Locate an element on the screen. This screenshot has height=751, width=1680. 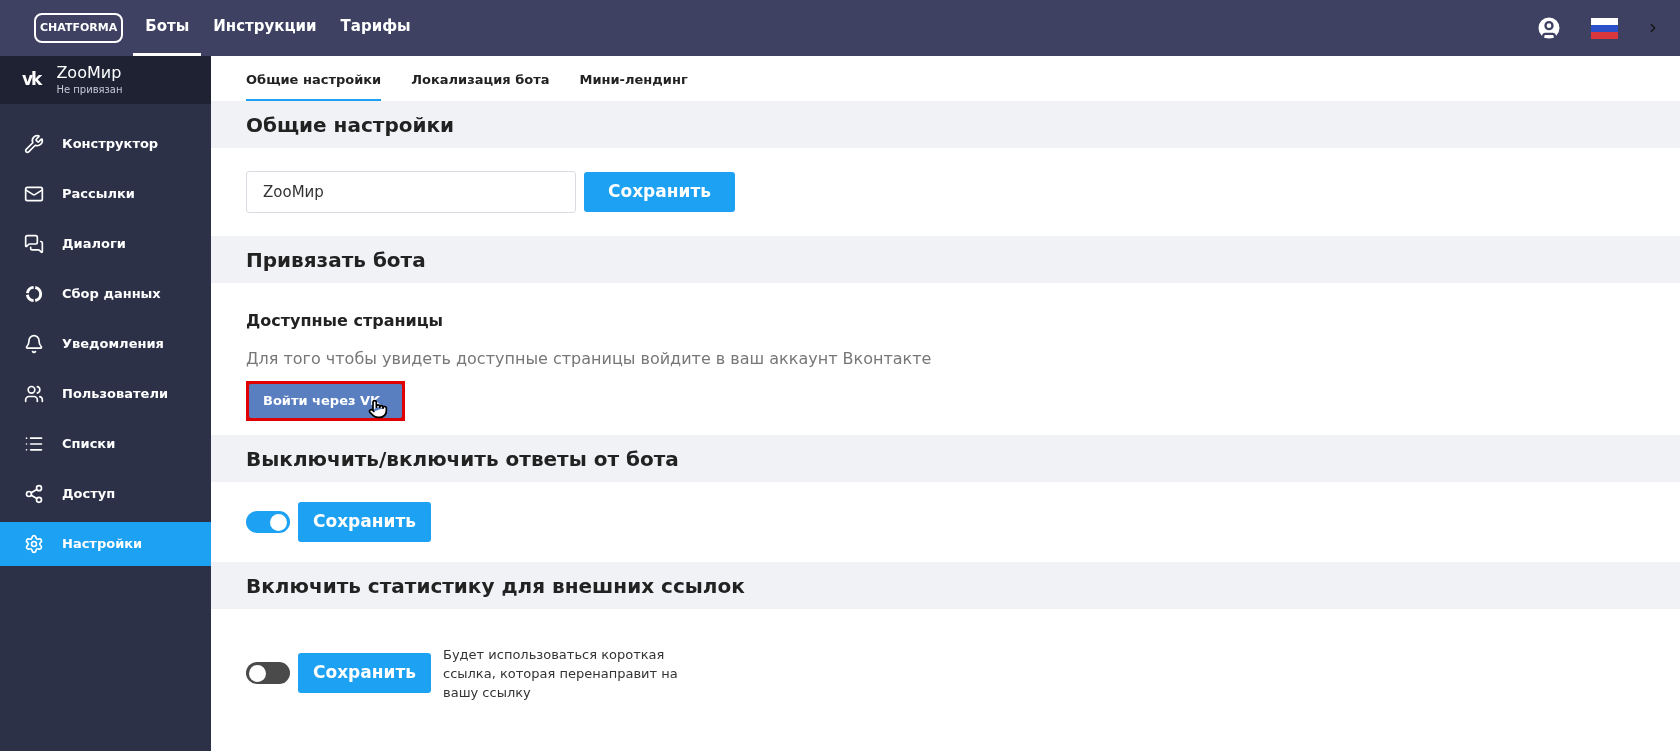
envelope-icon is located at coordinates (34, 194).